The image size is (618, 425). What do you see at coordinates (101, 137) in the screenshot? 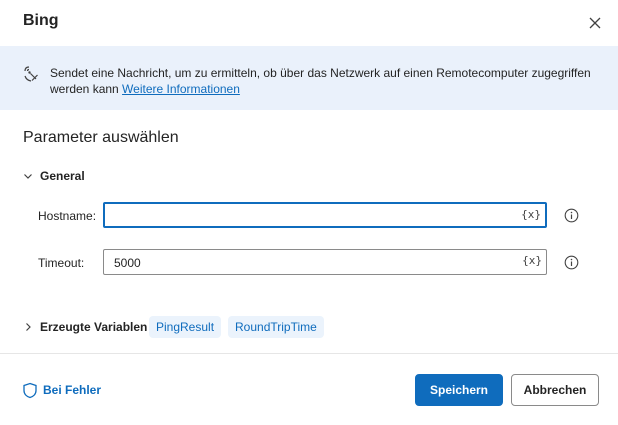
I see `section-title: Parameter auswählen` at bounding box center [101, 137].